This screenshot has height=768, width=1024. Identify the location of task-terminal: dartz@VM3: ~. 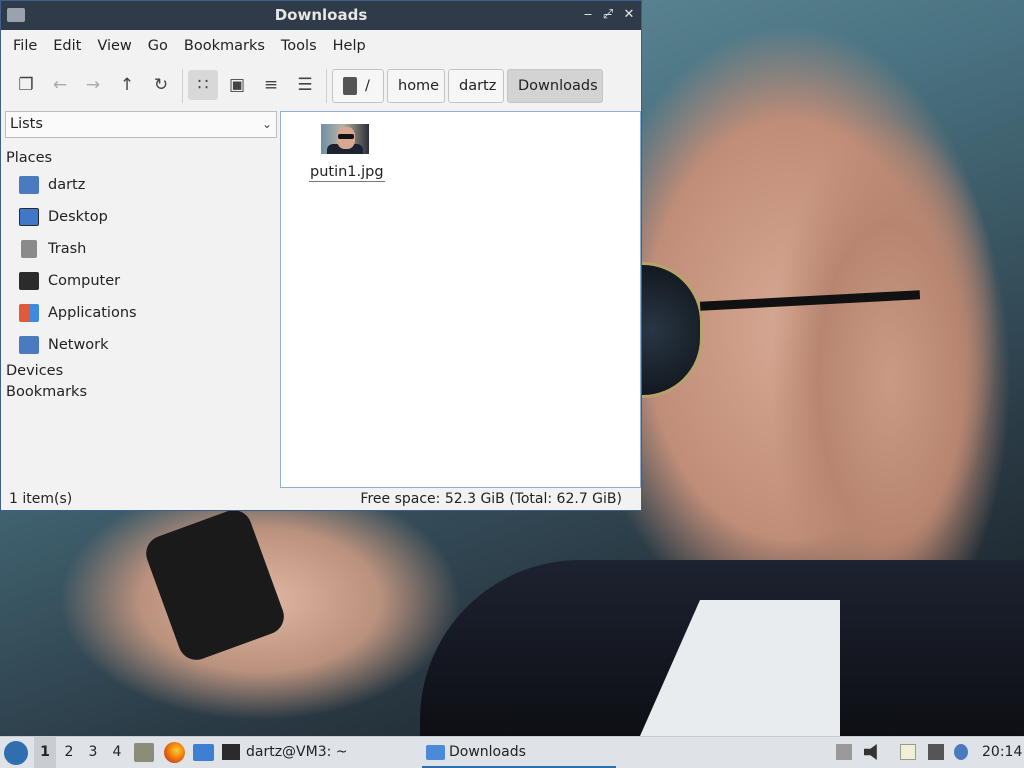
(317, 752).